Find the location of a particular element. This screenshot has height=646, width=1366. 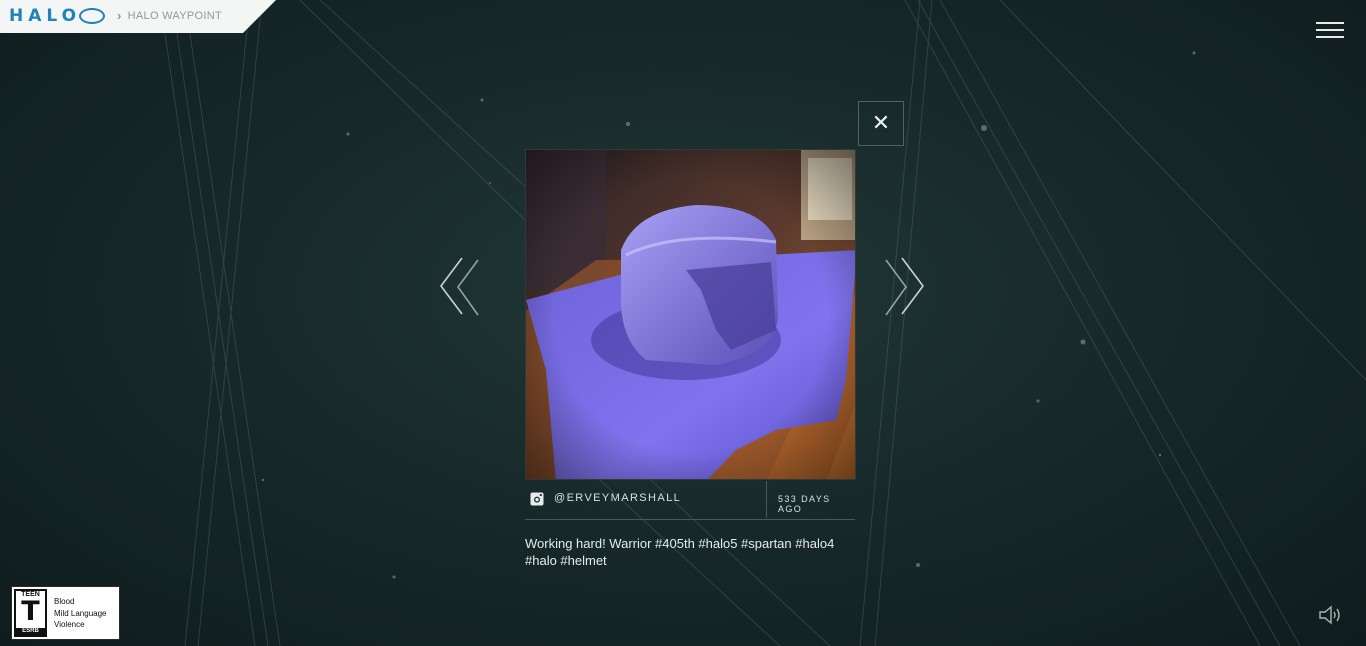

post-age: 533 DAYS AGO is located at coordinates (804, 504).